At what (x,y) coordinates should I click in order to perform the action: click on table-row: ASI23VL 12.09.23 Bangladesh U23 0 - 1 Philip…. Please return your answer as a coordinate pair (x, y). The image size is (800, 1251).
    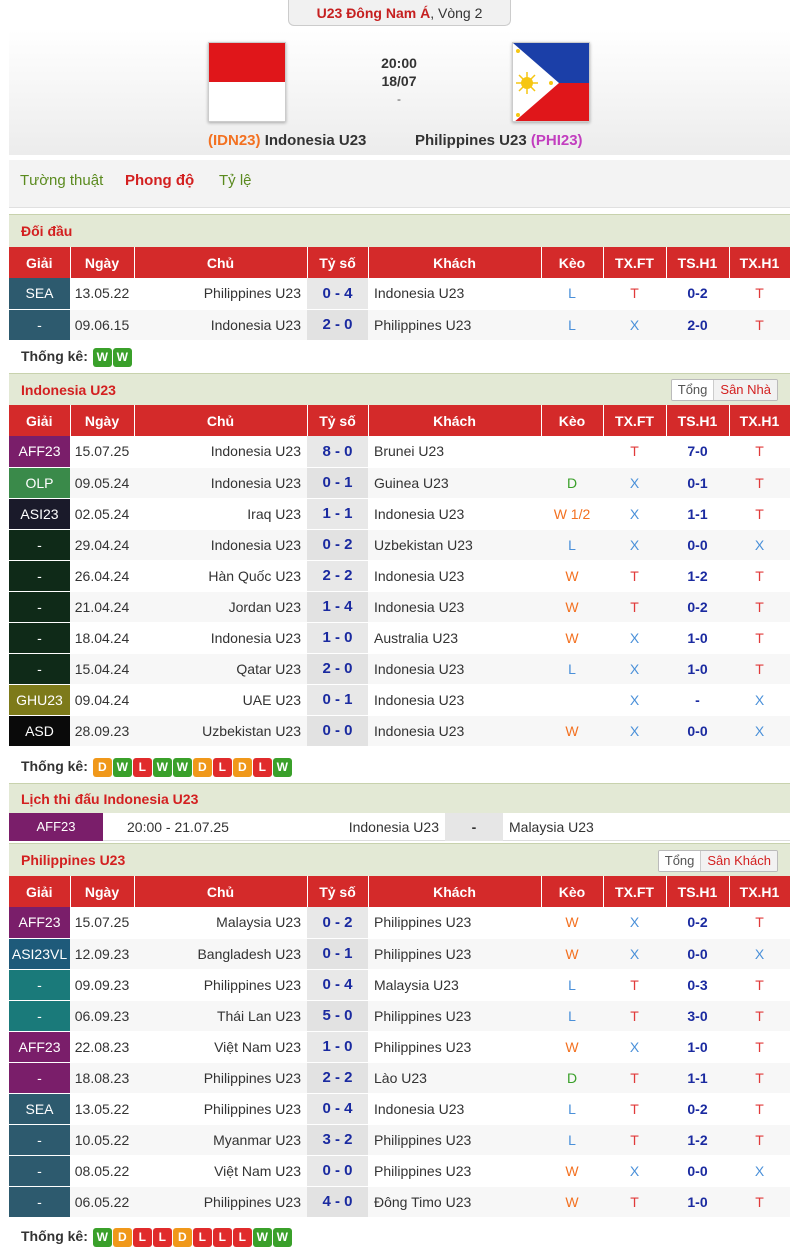
    Looking at the image, I should click on (399, 954).